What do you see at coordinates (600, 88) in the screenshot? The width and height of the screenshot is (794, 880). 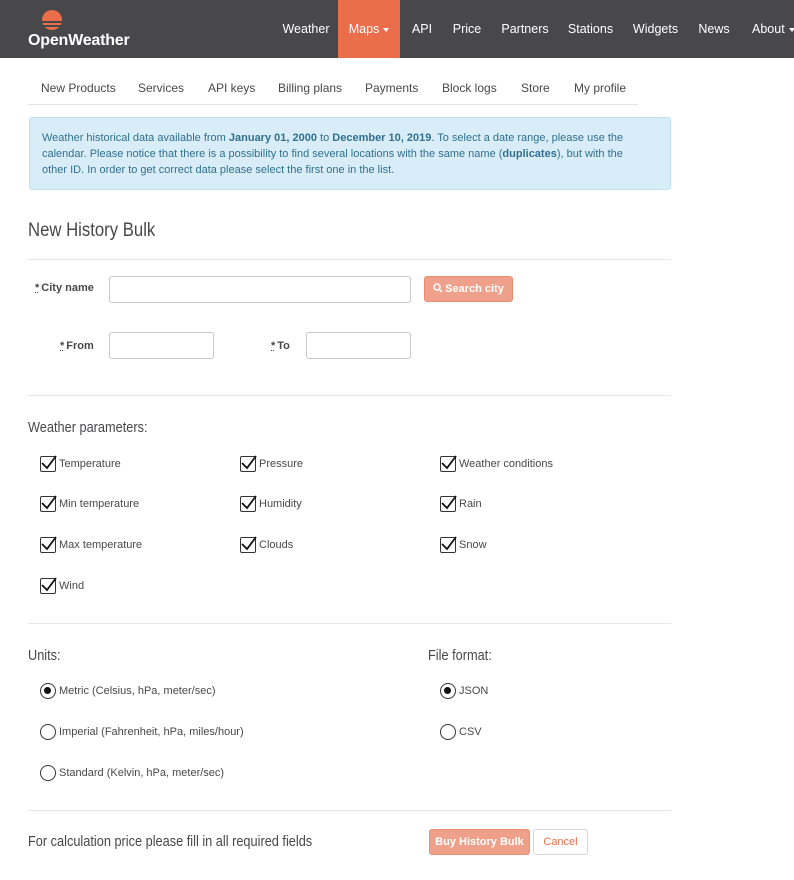 I see `subnav-my-profile: My profile` at bounding box center [600, 88].